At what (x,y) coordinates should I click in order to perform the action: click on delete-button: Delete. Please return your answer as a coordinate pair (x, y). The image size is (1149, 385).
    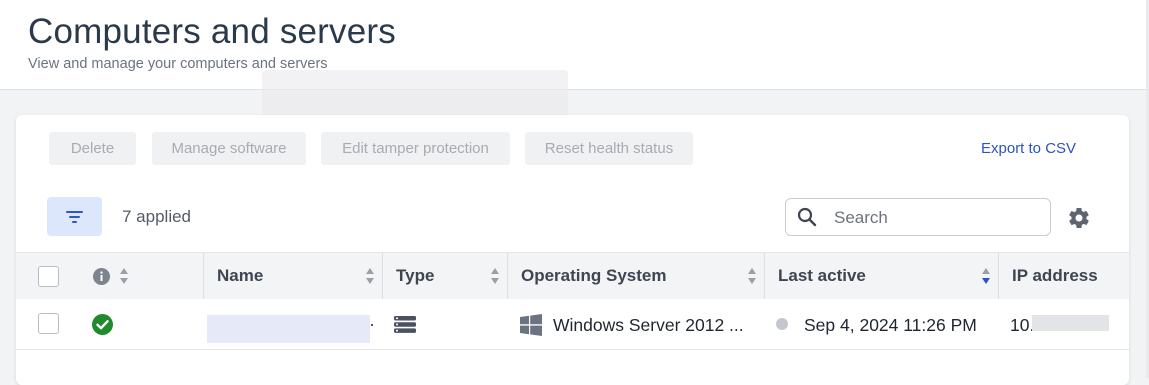
    Looking at the image, I should click on (92, 148).